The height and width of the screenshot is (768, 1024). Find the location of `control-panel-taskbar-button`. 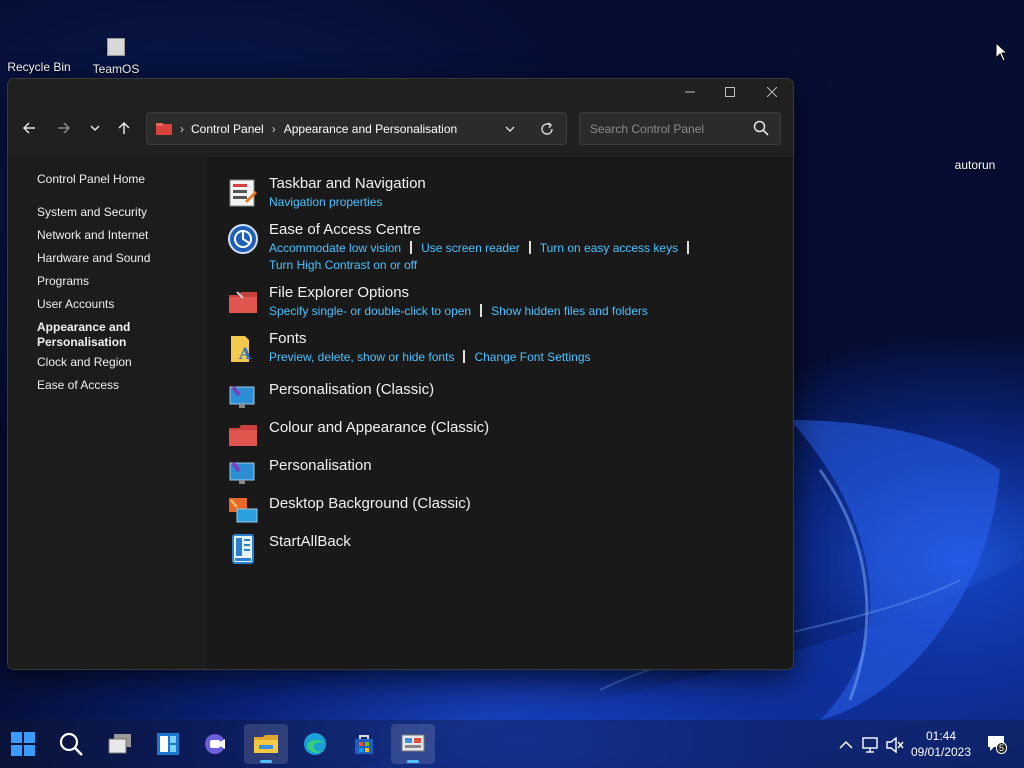

control-panel-taskbar-button is located at coordinates (413, 744).